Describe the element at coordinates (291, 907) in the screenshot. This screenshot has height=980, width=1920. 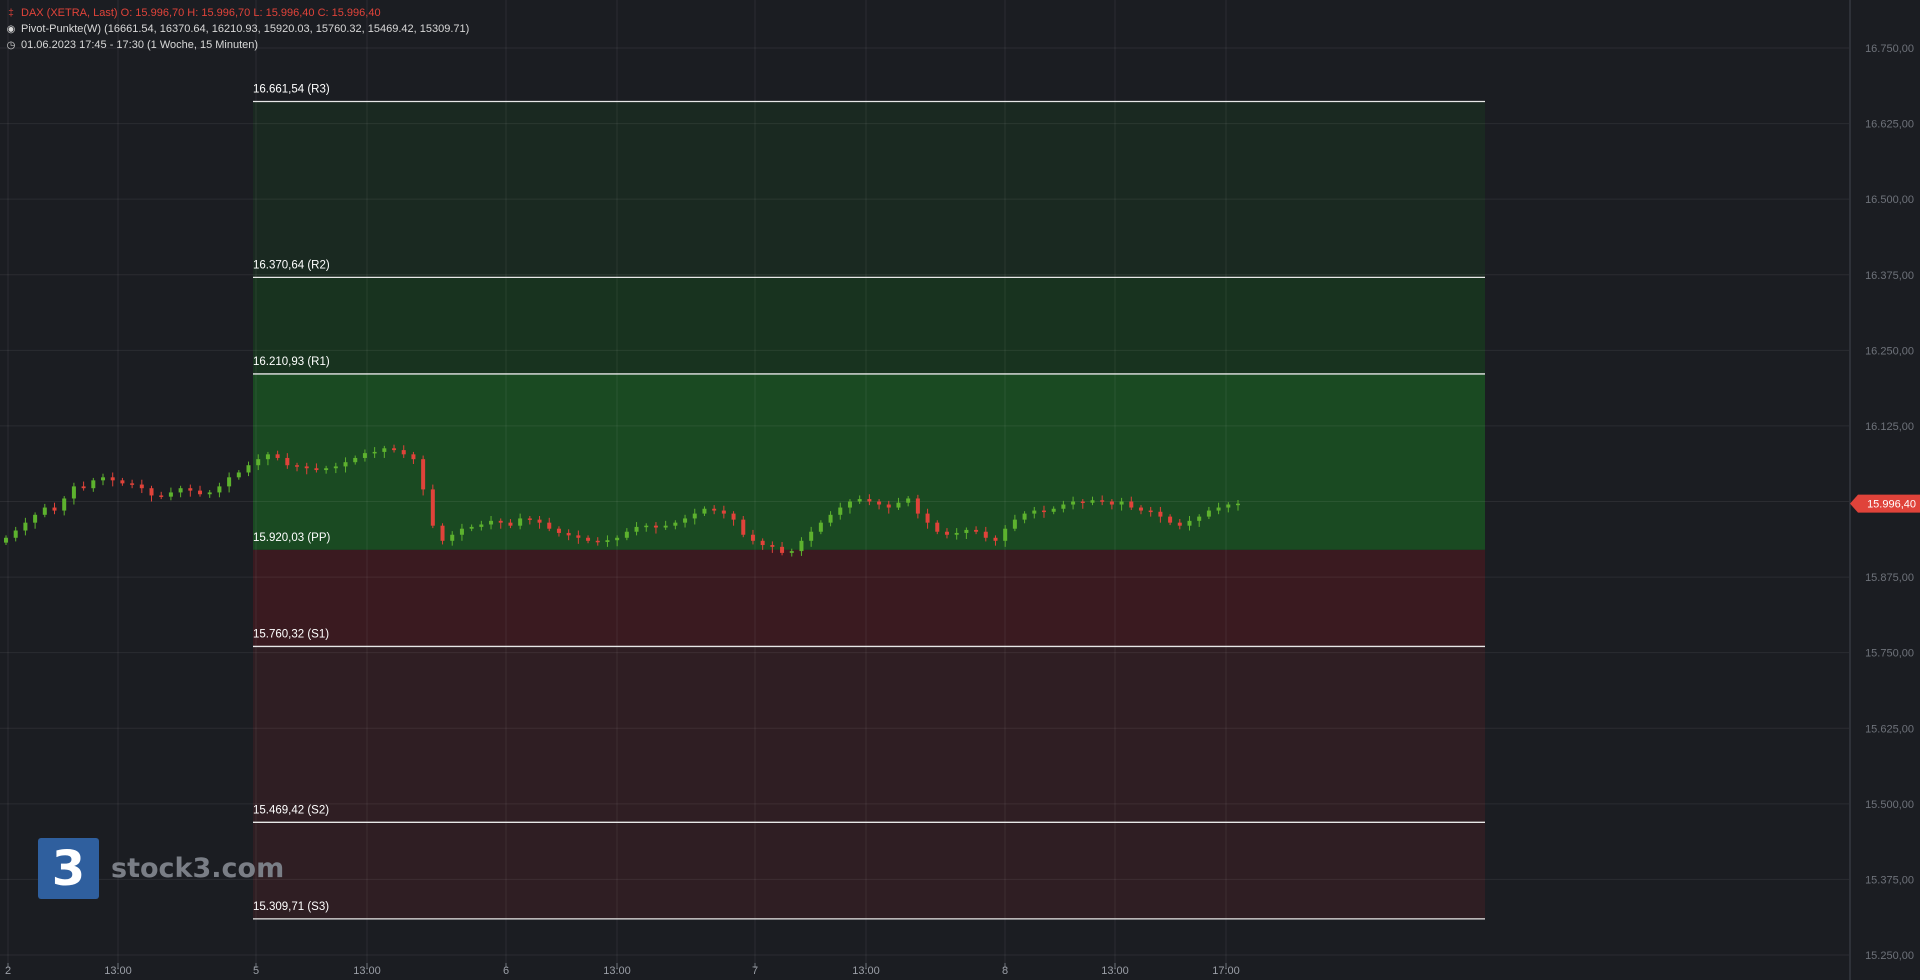
I see `pivot-label-s3: 15.309,71 (S3)` at that location.